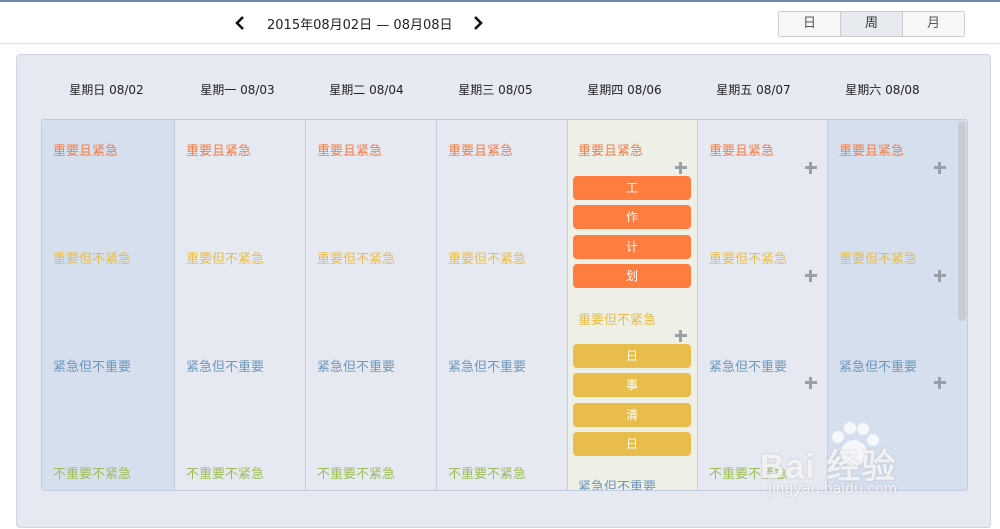 The height and width of the screenshot is (529, 1000). I want to click on day-column-sun: 重要且紧急 重要但不紧急 紧急但不重要 不重要不紧急, so click(108, 305).